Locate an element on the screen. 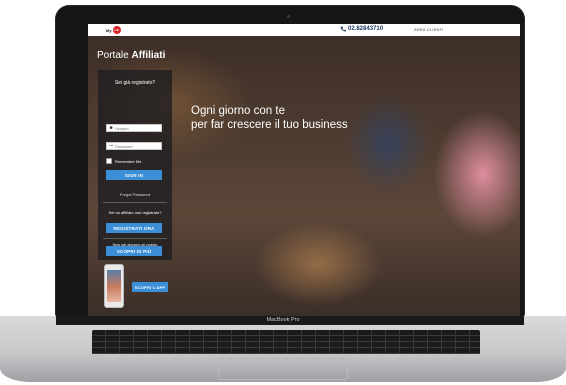  top-bar: My Lib 02.82843710 AREA CLIENTI is located at coordinates (304, 30).